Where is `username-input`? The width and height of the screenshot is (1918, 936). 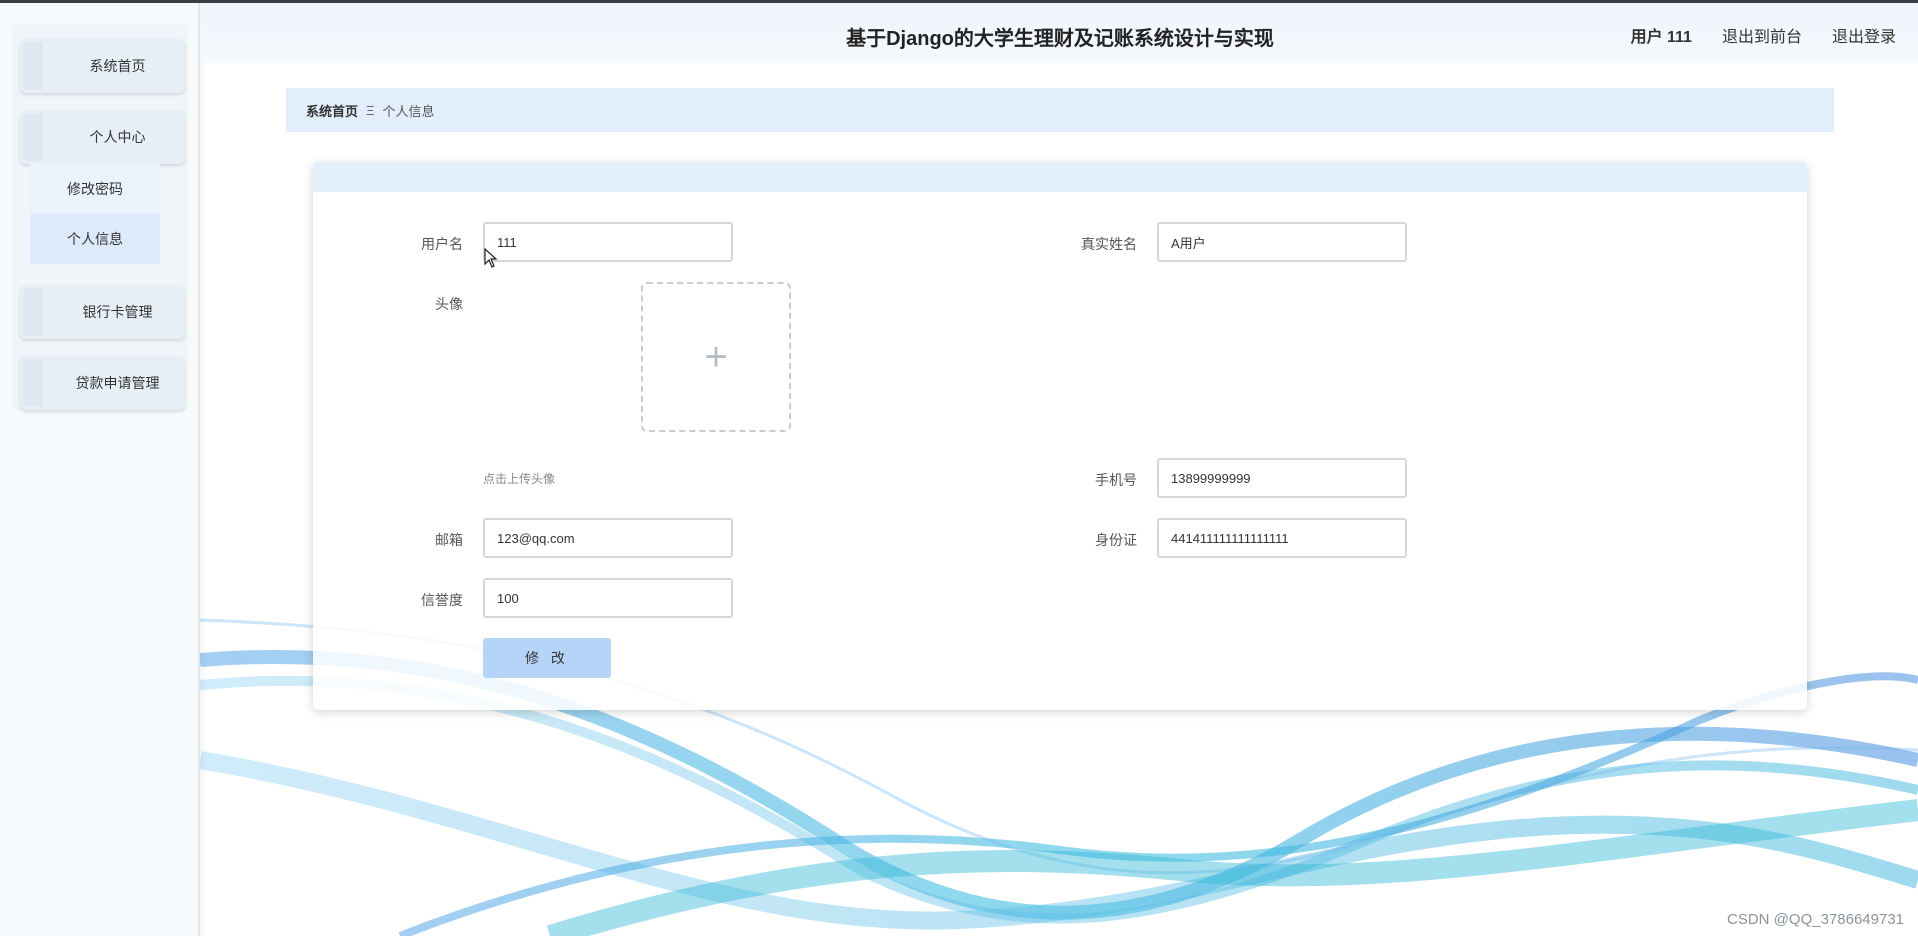
username-input is located at coordinates (608, 242).